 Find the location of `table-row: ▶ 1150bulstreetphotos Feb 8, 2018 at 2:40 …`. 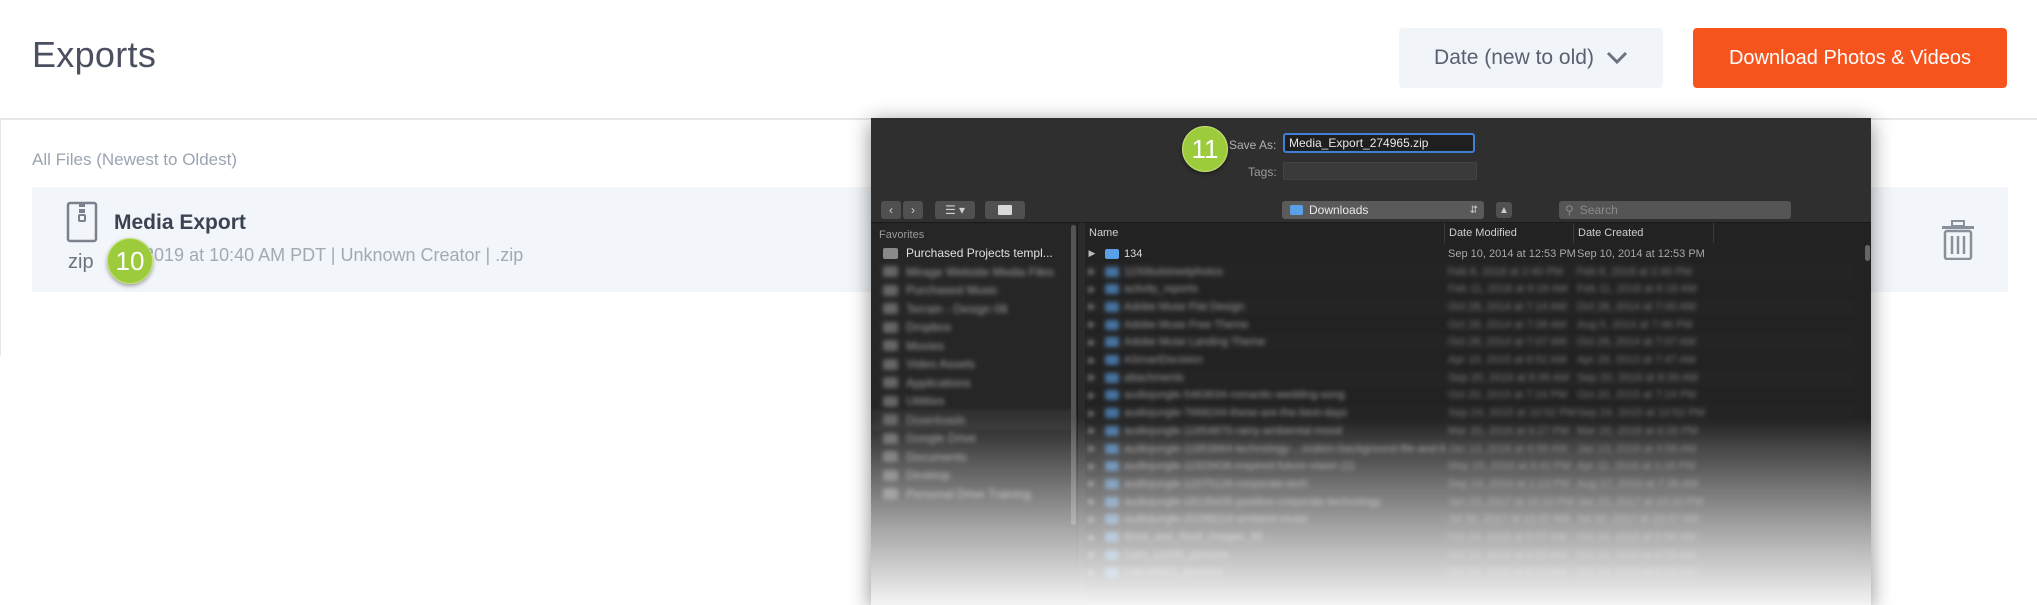

table-row: ▶ 1150bulstreetphotos Feb 8, 2018 at 2:40 … is located at coordinates (1470, 271).